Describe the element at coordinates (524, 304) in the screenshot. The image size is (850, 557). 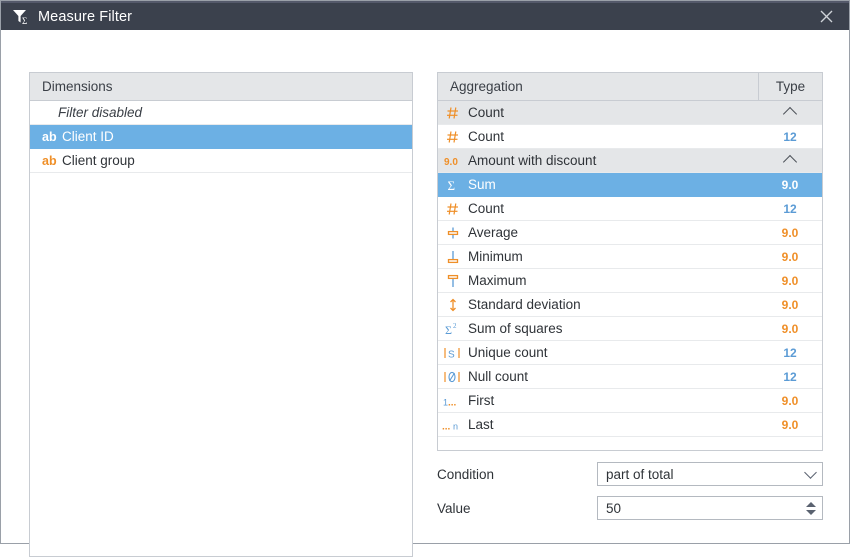
I see `aggregation-label: Standard deviation` at that location.